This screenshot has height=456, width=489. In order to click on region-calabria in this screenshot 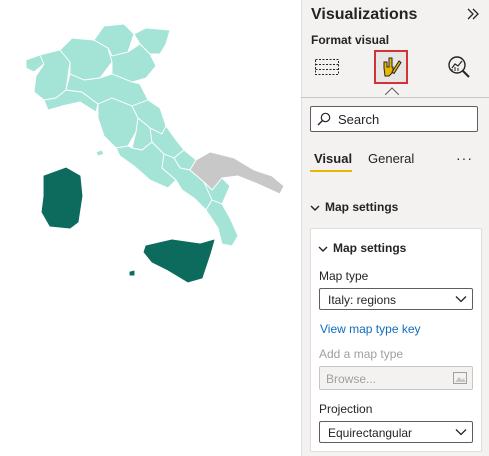, I will do `click(222, 223)`.